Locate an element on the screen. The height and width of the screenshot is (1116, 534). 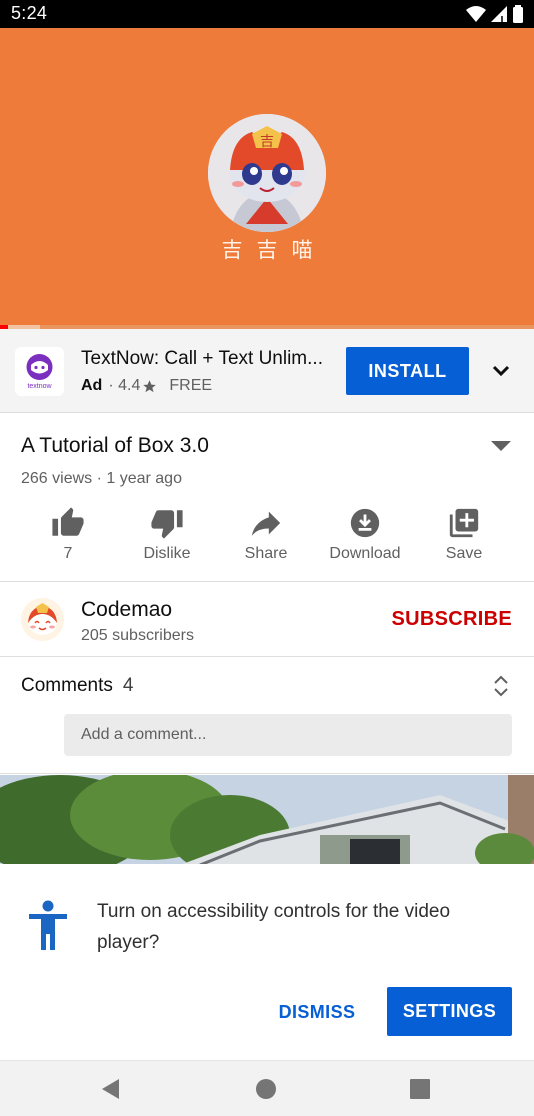
video-actions: 7 Dislike Share Download Save is located at coordinates (267, 536).